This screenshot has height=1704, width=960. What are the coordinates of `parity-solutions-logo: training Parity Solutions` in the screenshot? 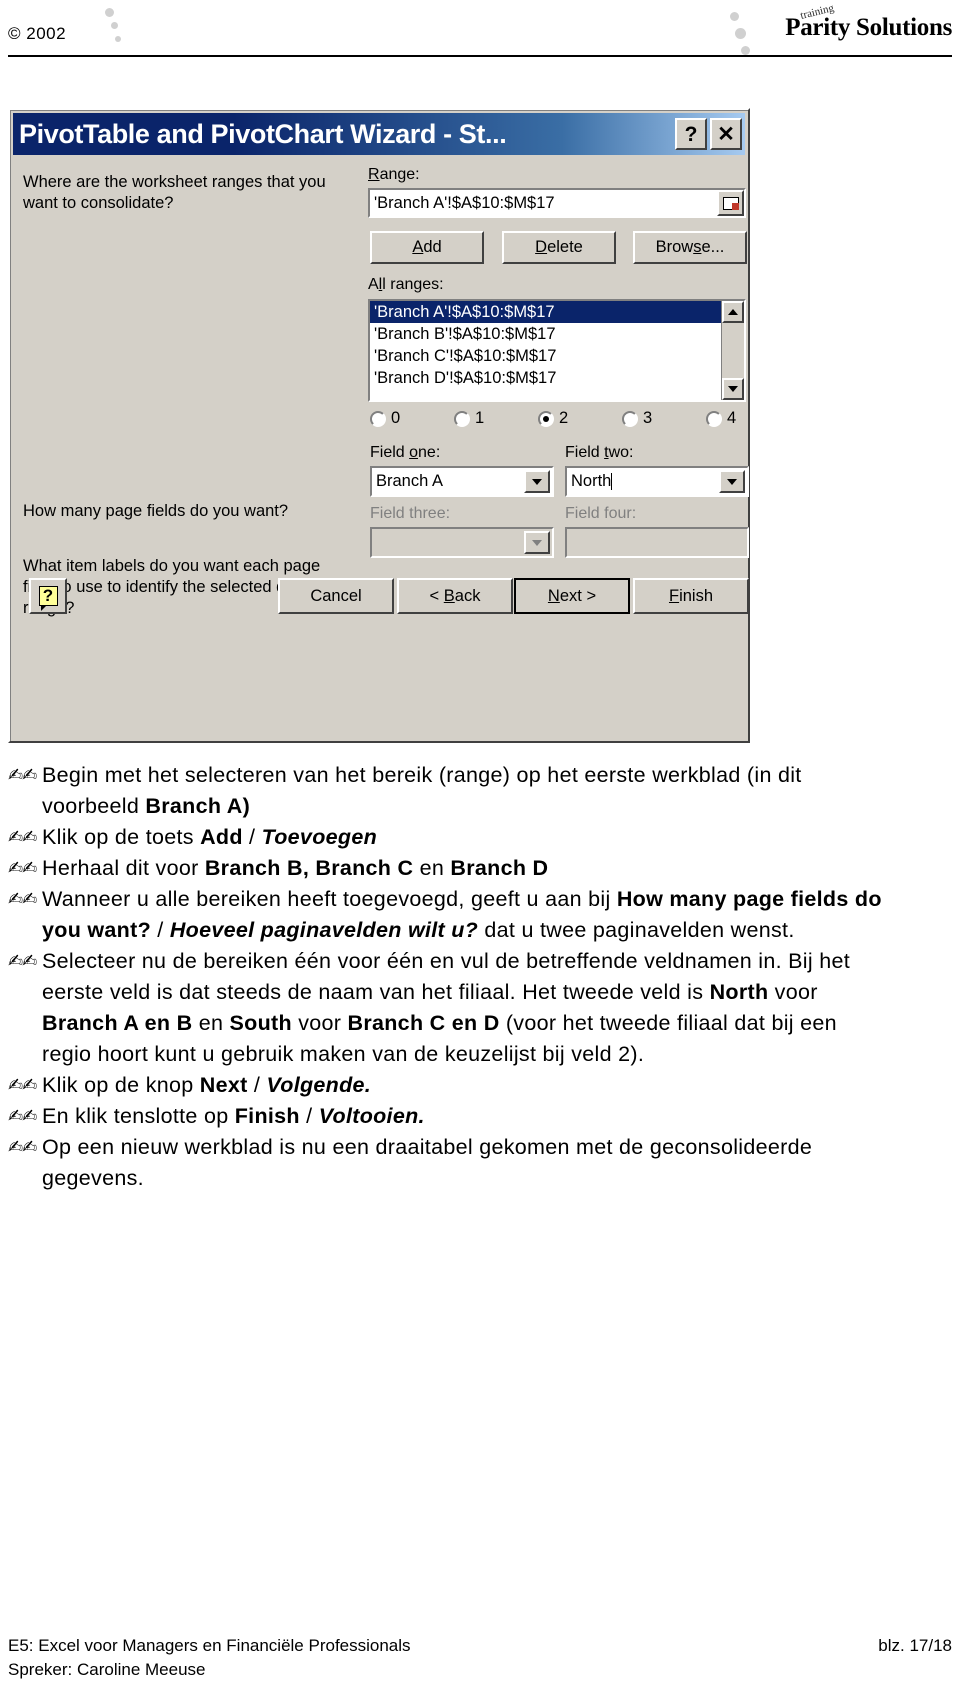 It's located at (837, 25).